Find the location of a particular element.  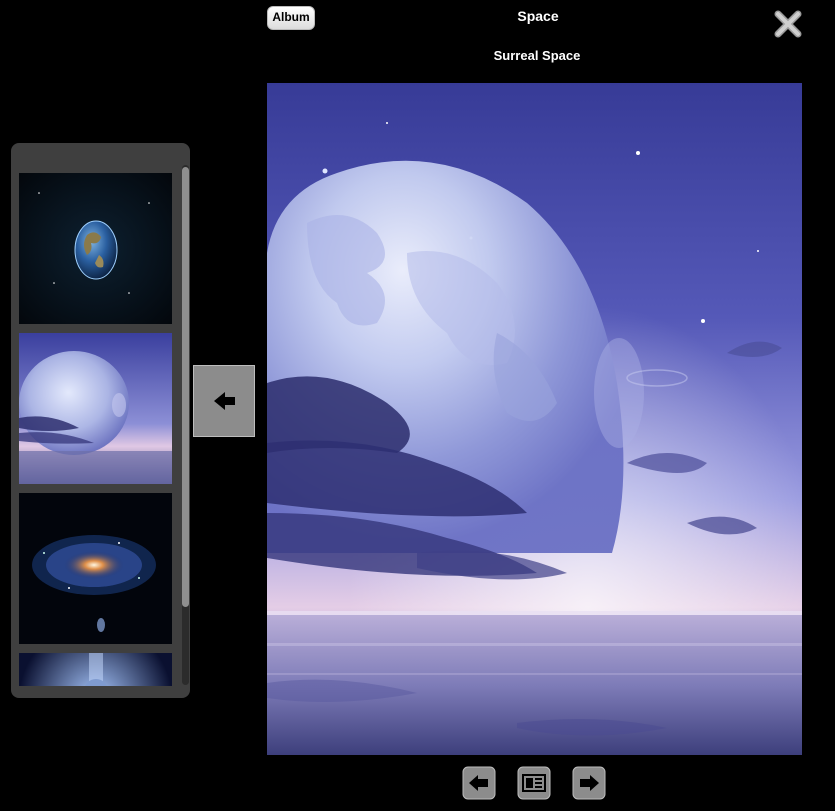

scrollbar-thumb is located at coordinates (185, 387).